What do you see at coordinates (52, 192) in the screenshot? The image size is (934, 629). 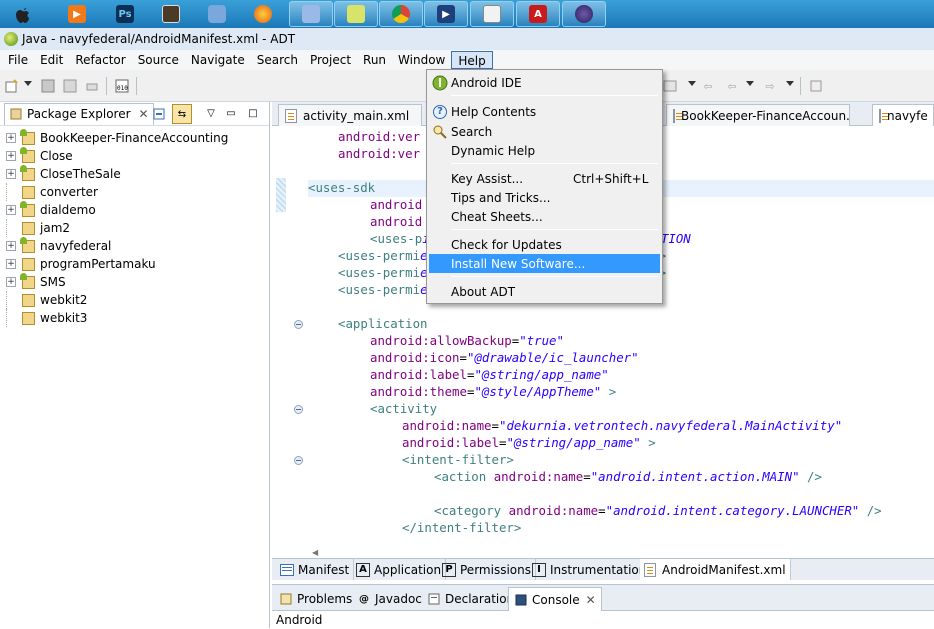 I see `tree-item: converter` at bounding box center [52, 192].